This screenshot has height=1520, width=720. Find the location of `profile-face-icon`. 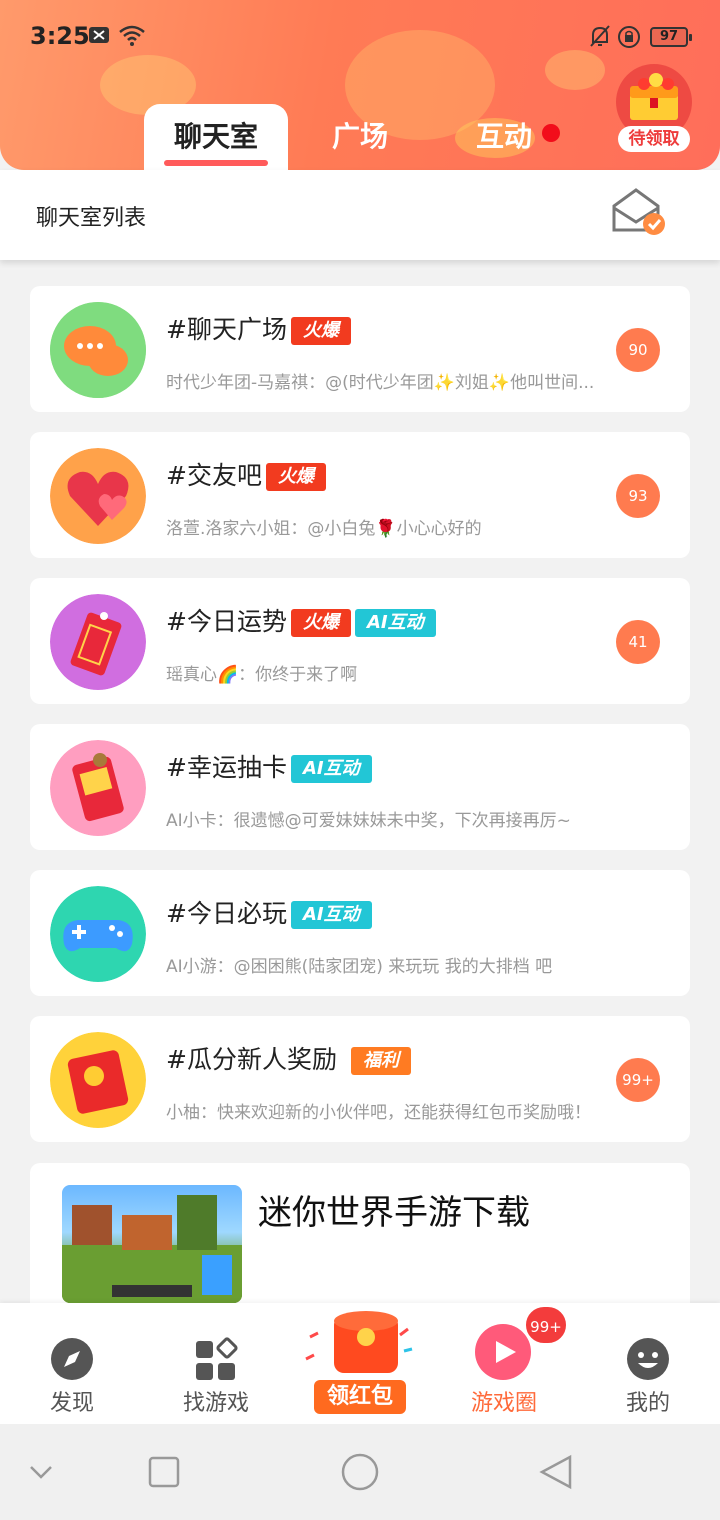

profile-face-icon is located at coordinates (648, 1359).